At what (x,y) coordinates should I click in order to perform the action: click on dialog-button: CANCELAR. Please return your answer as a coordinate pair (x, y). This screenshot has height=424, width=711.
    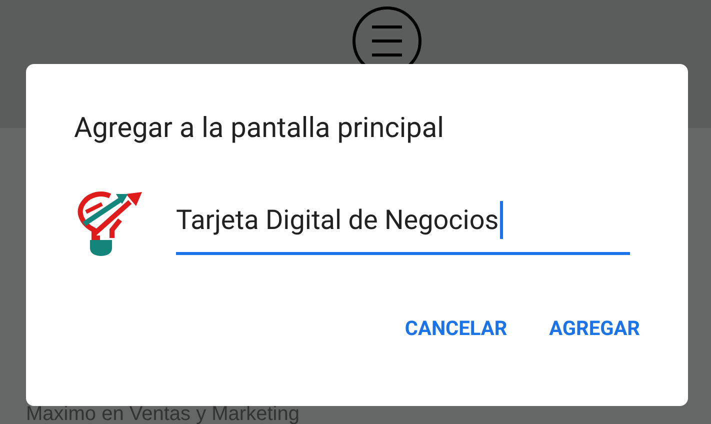
    Looking at the image, I should click on (456, 328).